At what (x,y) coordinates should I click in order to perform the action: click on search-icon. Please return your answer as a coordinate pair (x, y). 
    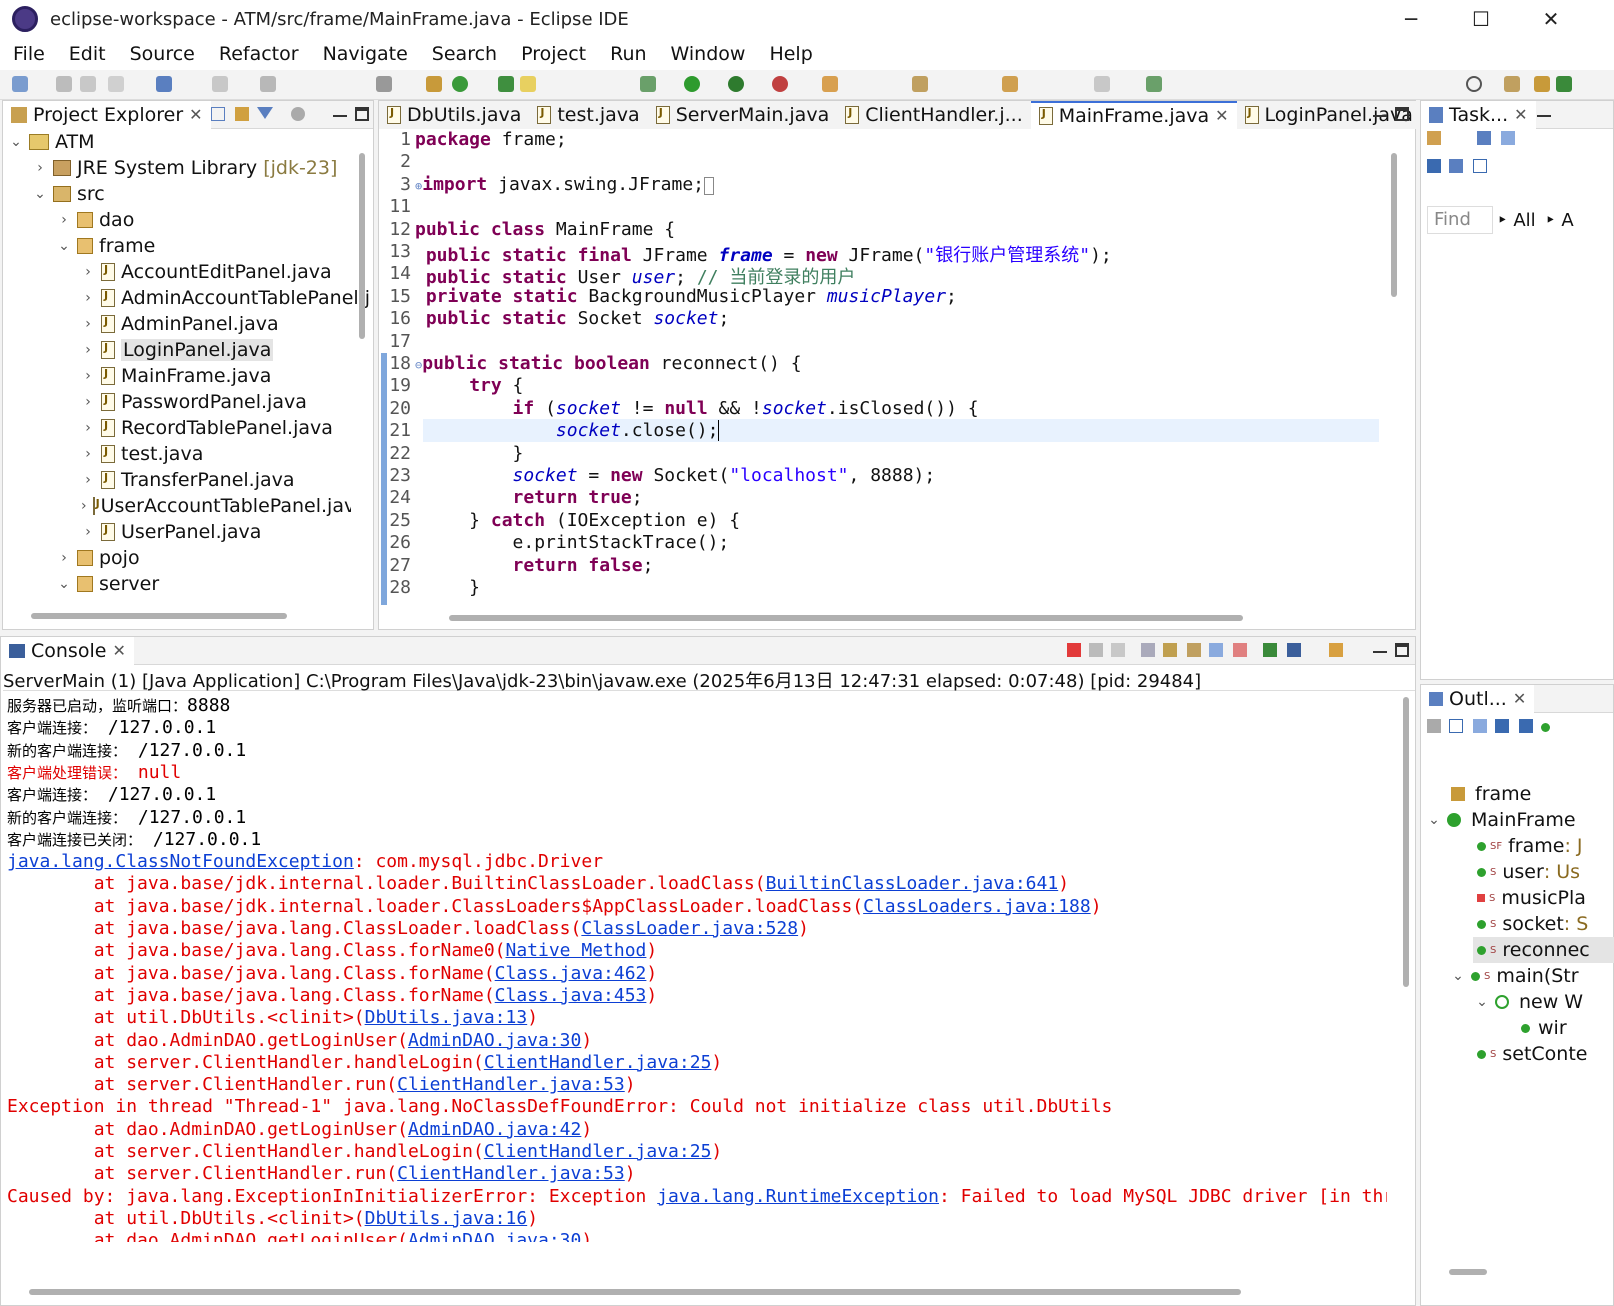
    Looking at the image, I should click on (1474, 84).